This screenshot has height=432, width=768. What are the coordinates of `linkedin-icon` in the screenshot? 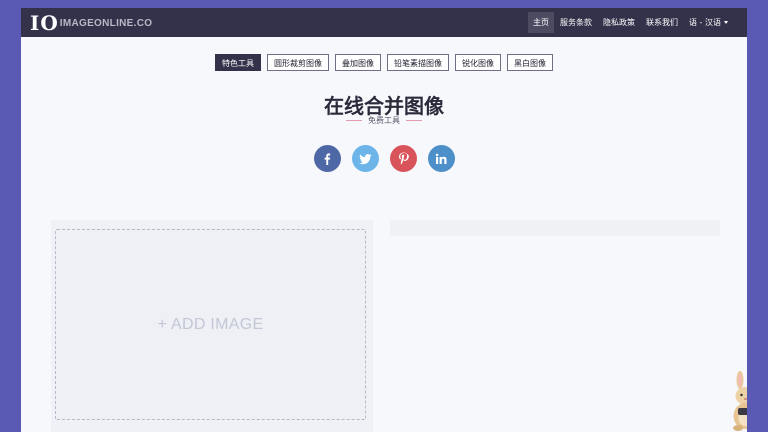 It's located at (441, 158).